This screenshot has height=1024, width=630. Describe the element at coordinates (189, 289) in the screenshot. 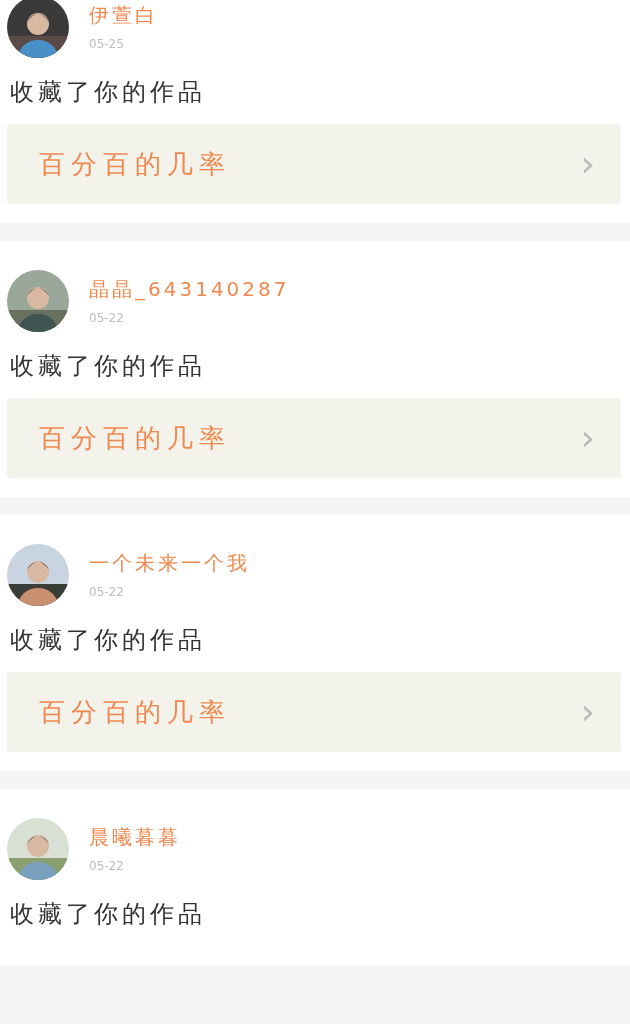

I see `user-name: 晶晶_643140287` at that location.